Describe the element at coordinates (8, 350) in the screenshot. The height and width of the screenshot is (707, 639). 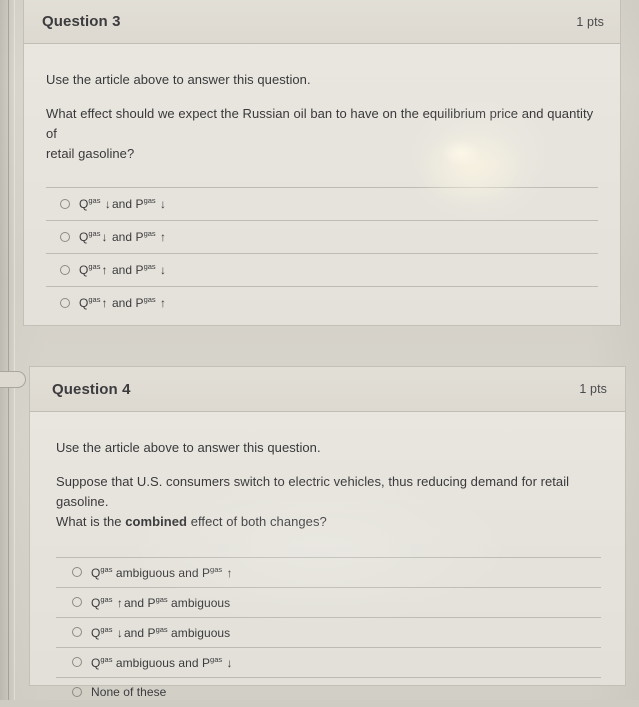
I see `page-left-edge-line` at that location.